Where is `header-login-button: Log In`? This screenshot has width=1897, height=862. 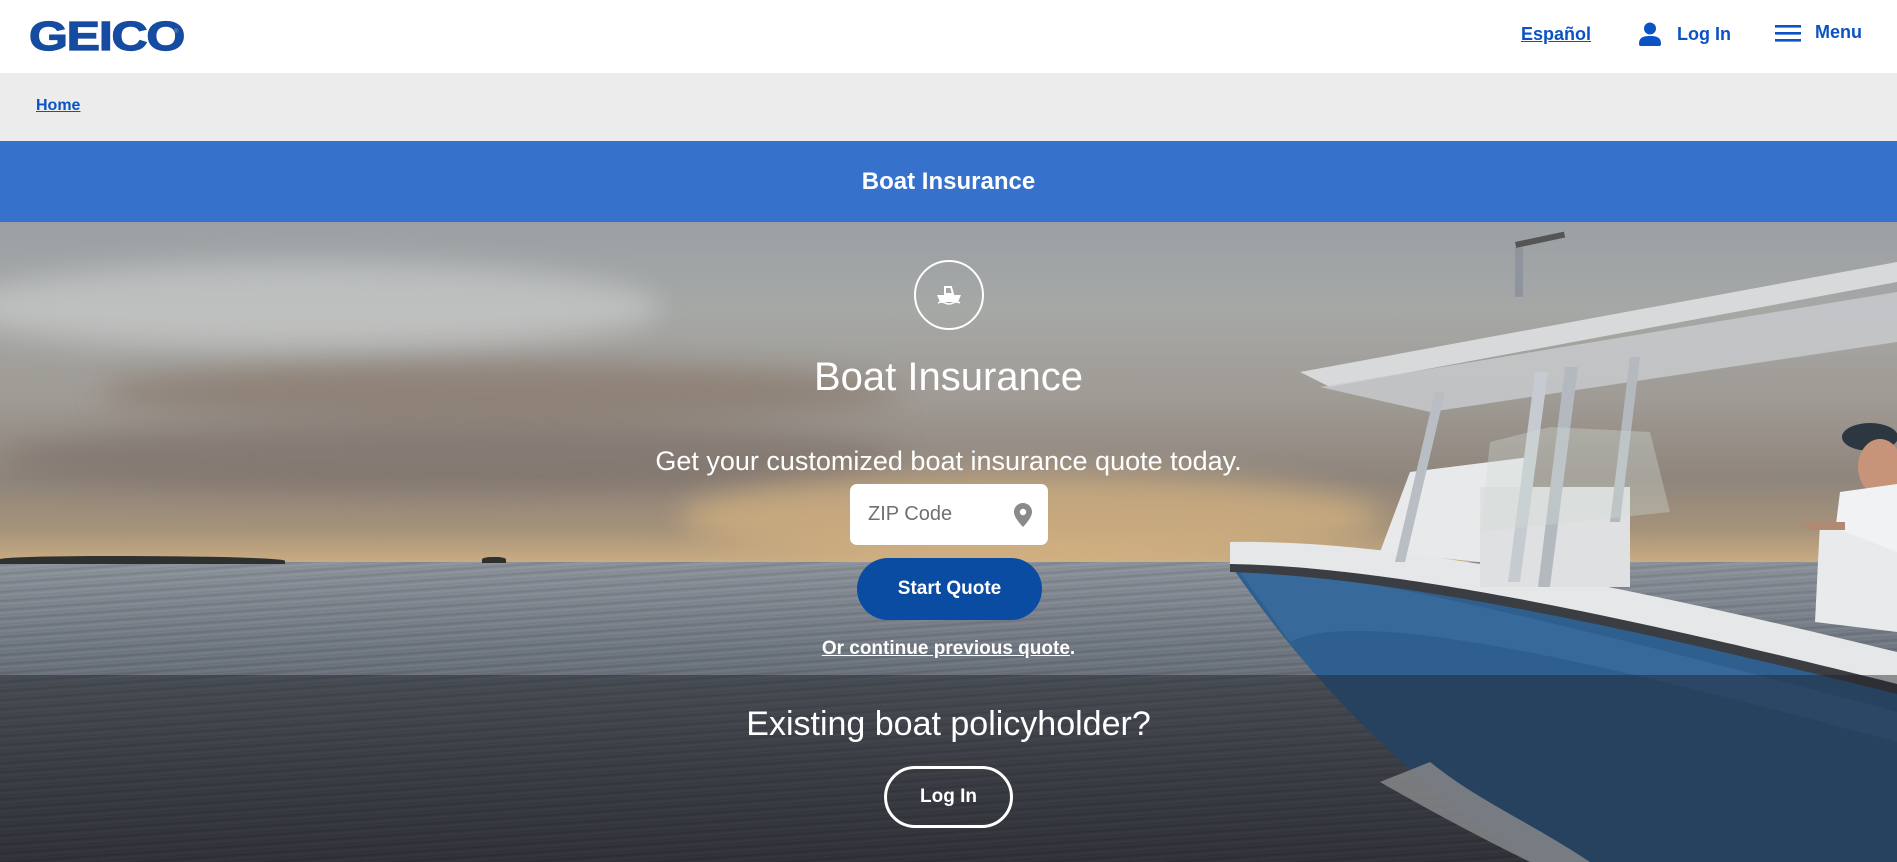 header-login-button: Log In is located at coordinates (1685, 34).